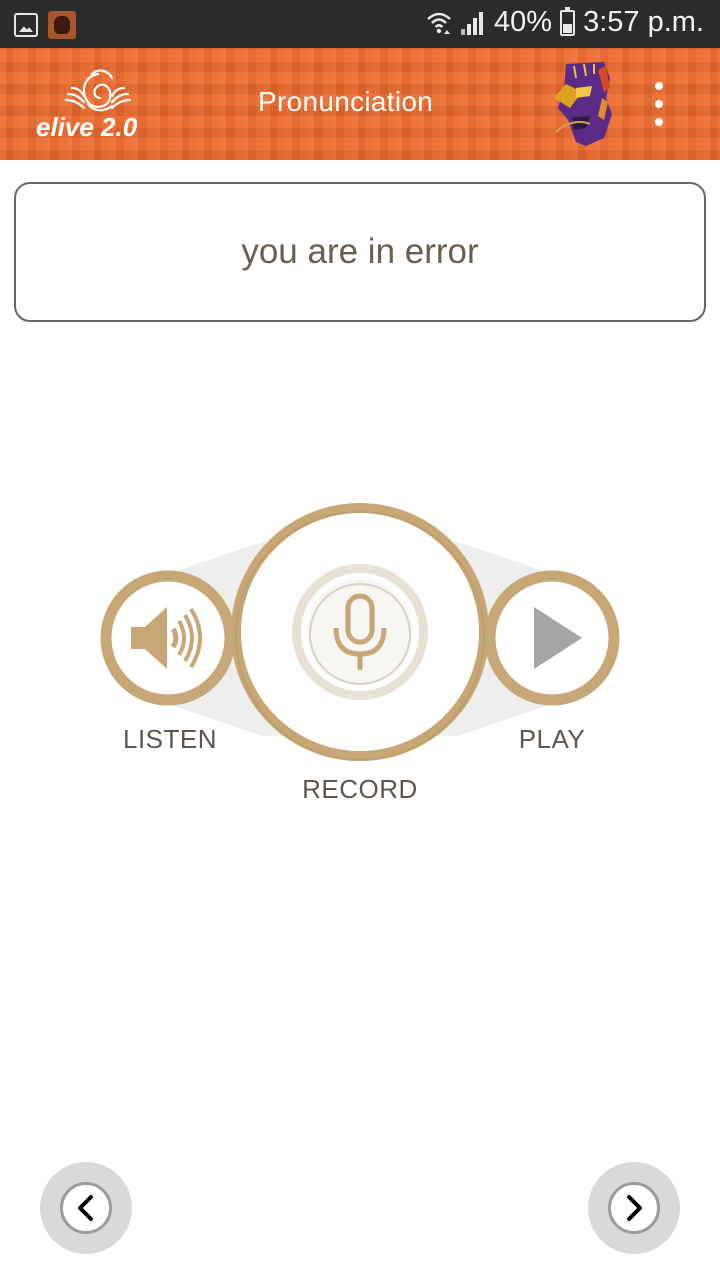 The image size is (720, 1280). I want to click on gallery-notification-icon, so click(26, 25).